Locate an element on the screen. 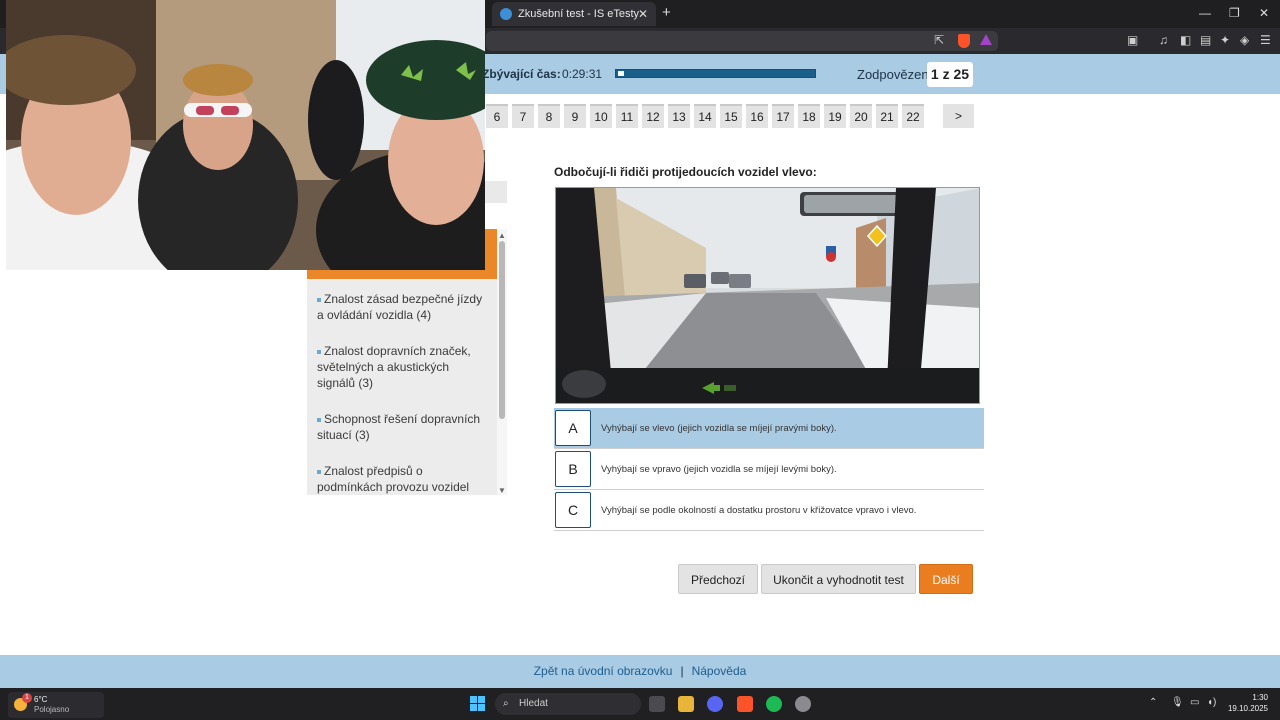 The width and height of the screenshot is (1280, 720). show-hidden-icons-icon: ⌃ is located at coordinates (1153, 702).